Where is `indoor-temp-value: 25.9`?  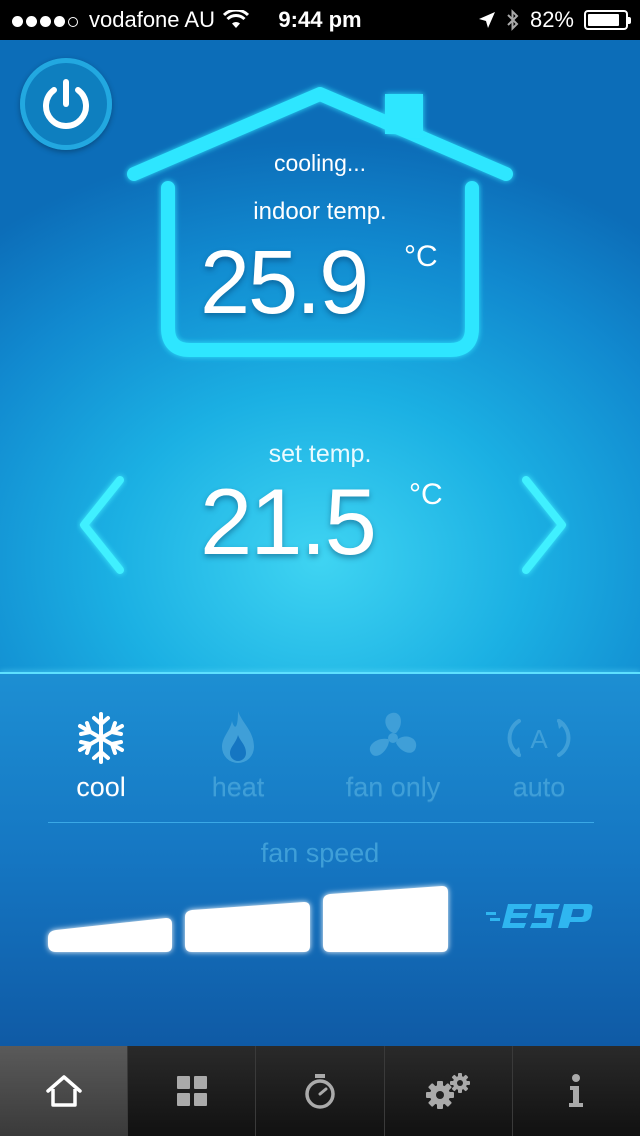 indoor-temp-value: 25.9 is located at coordinates (284, 283).